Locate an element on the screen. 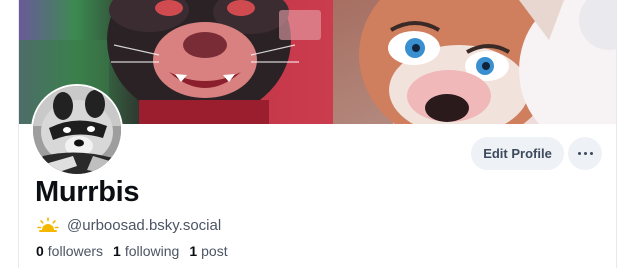 The image size is (629, 268). handle-row: @urboosad.bsky.social is located at coordinates (129, 225).